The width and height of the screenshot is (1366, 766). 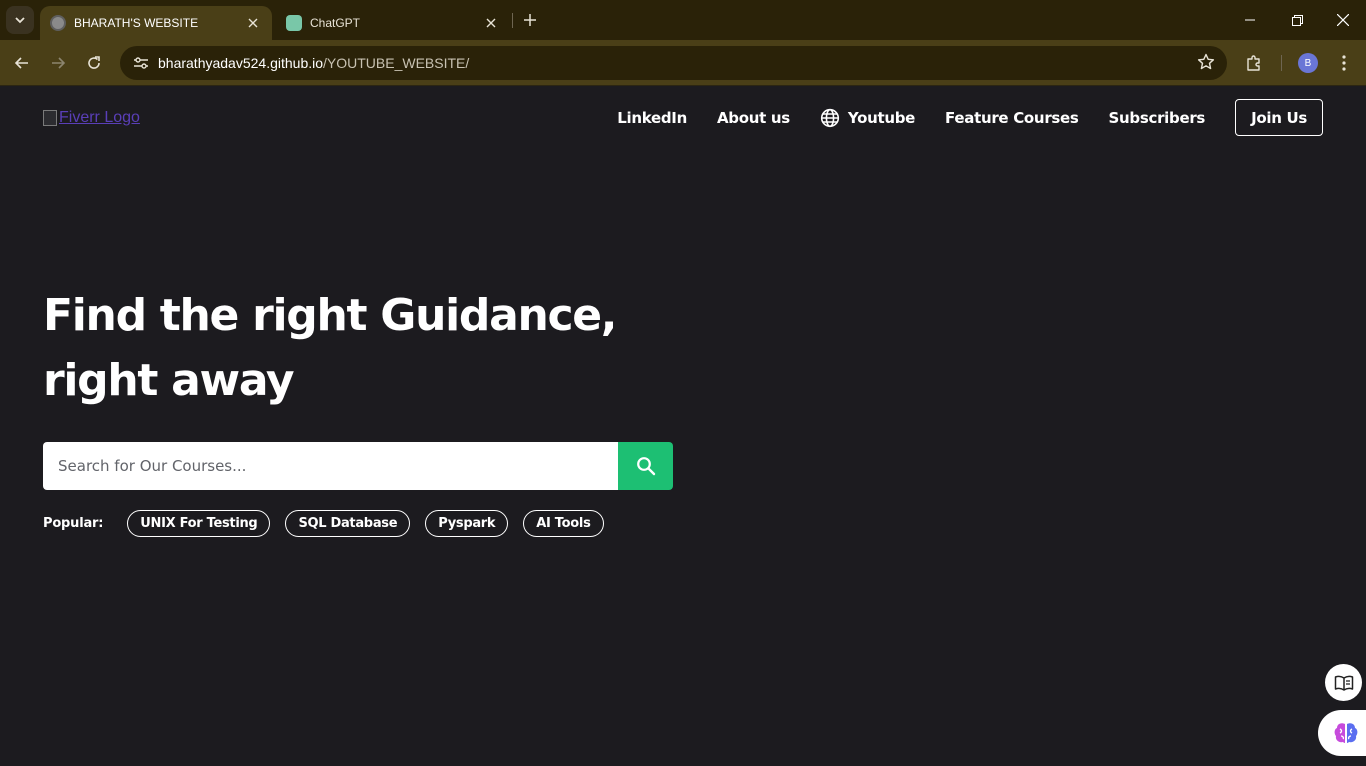 I want to click on puzzle-icon, so click(x=1253, y=63).